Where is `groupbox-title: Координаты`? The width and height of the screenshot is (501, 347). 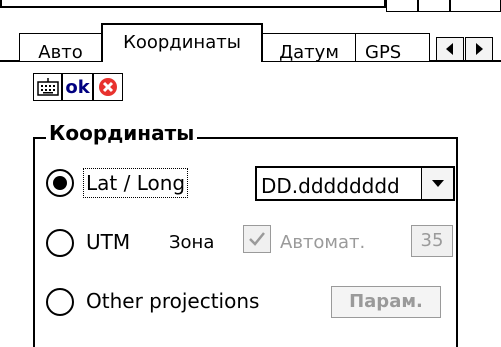 groupbox-title: Координаты is located at coordinates (122, 133).